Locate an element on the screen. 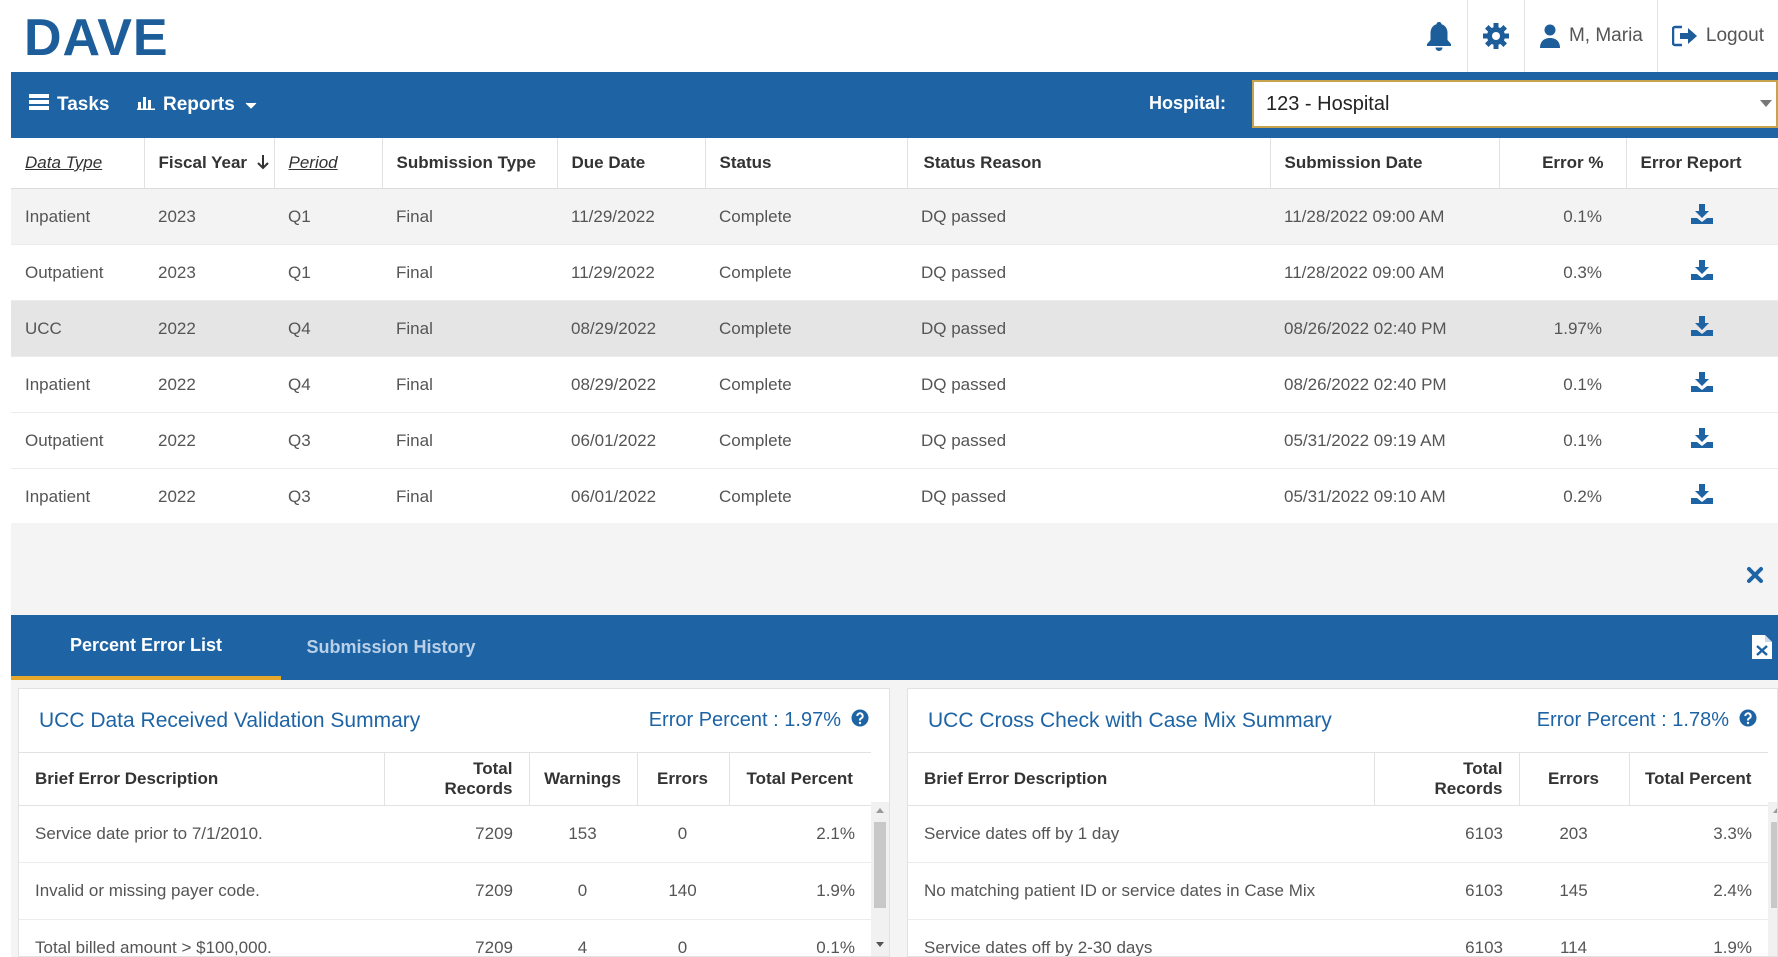 The height and width of the screenshot is (957, 1778). settings-button is located at coordinates (1495, 36).